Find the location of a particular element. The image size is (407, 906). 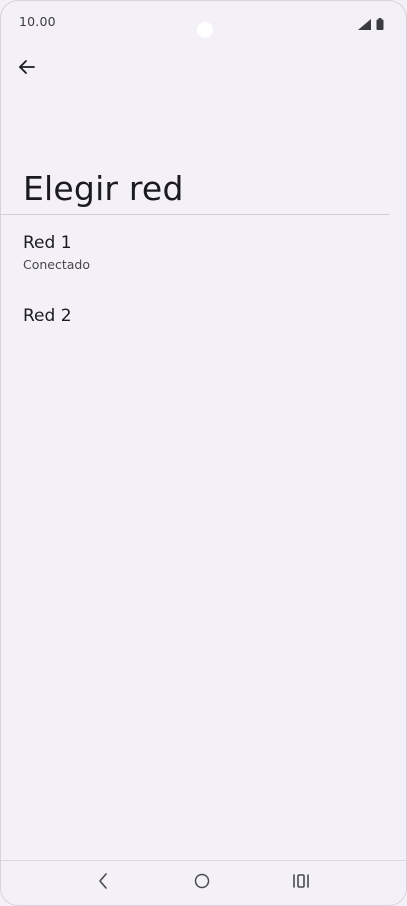

nav-back-icon is located at coordinates (103, 883).